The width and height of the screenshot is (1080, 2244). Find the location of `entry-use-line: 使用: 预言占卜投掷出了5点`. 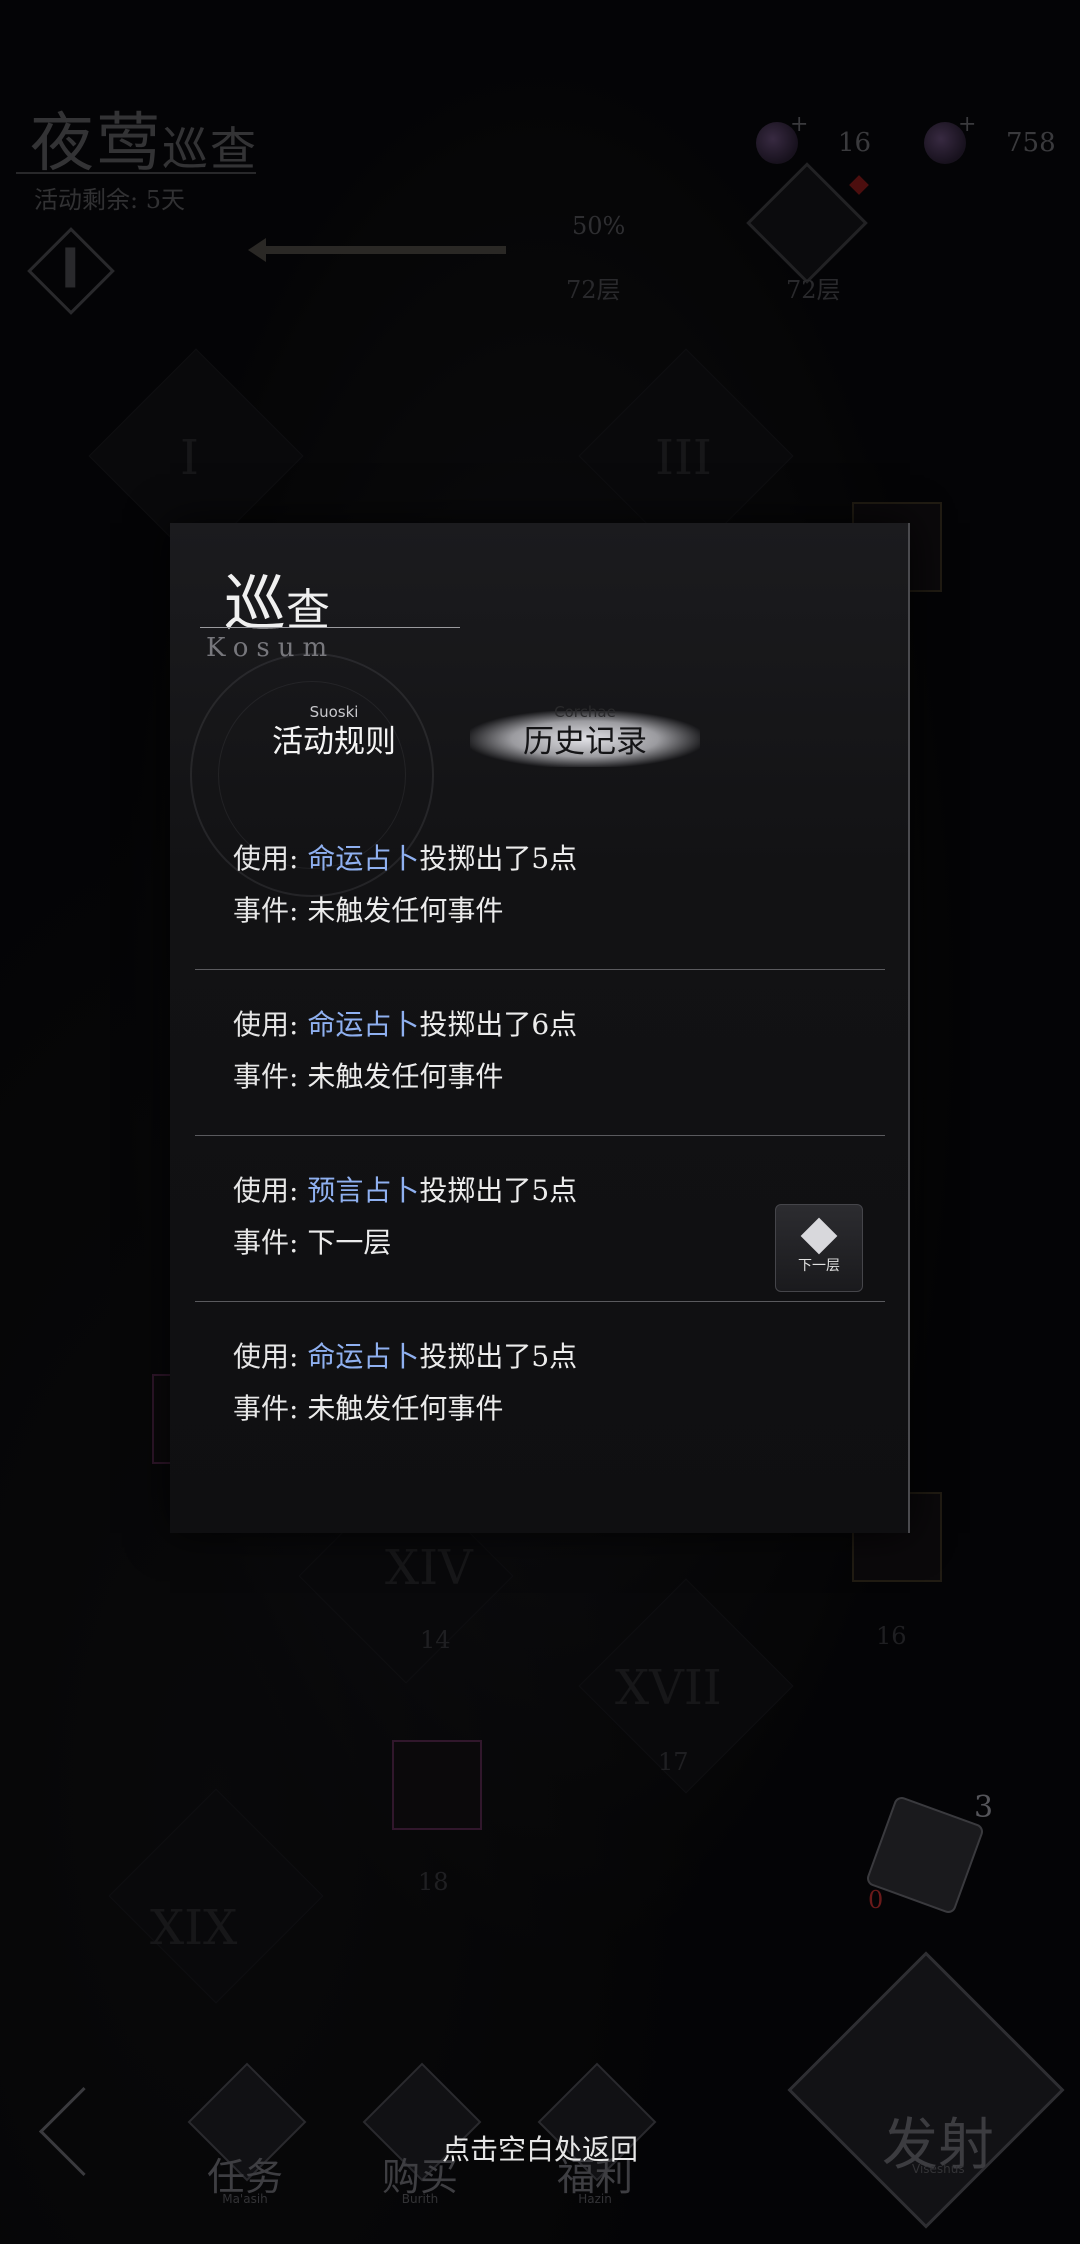

entry-use-line: 使用: 预言占卜投掷出了5点 is located at coordinates (405, 1189).